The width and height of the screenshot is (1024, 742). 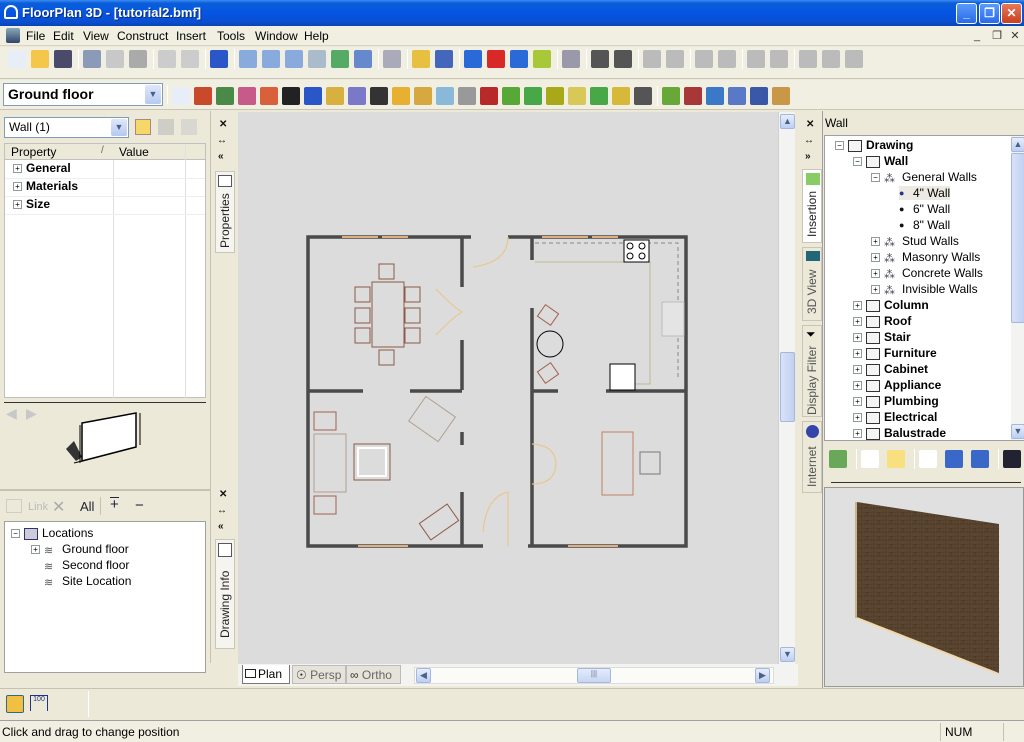 I want to click on help-icon, so click(x=219, y=59).